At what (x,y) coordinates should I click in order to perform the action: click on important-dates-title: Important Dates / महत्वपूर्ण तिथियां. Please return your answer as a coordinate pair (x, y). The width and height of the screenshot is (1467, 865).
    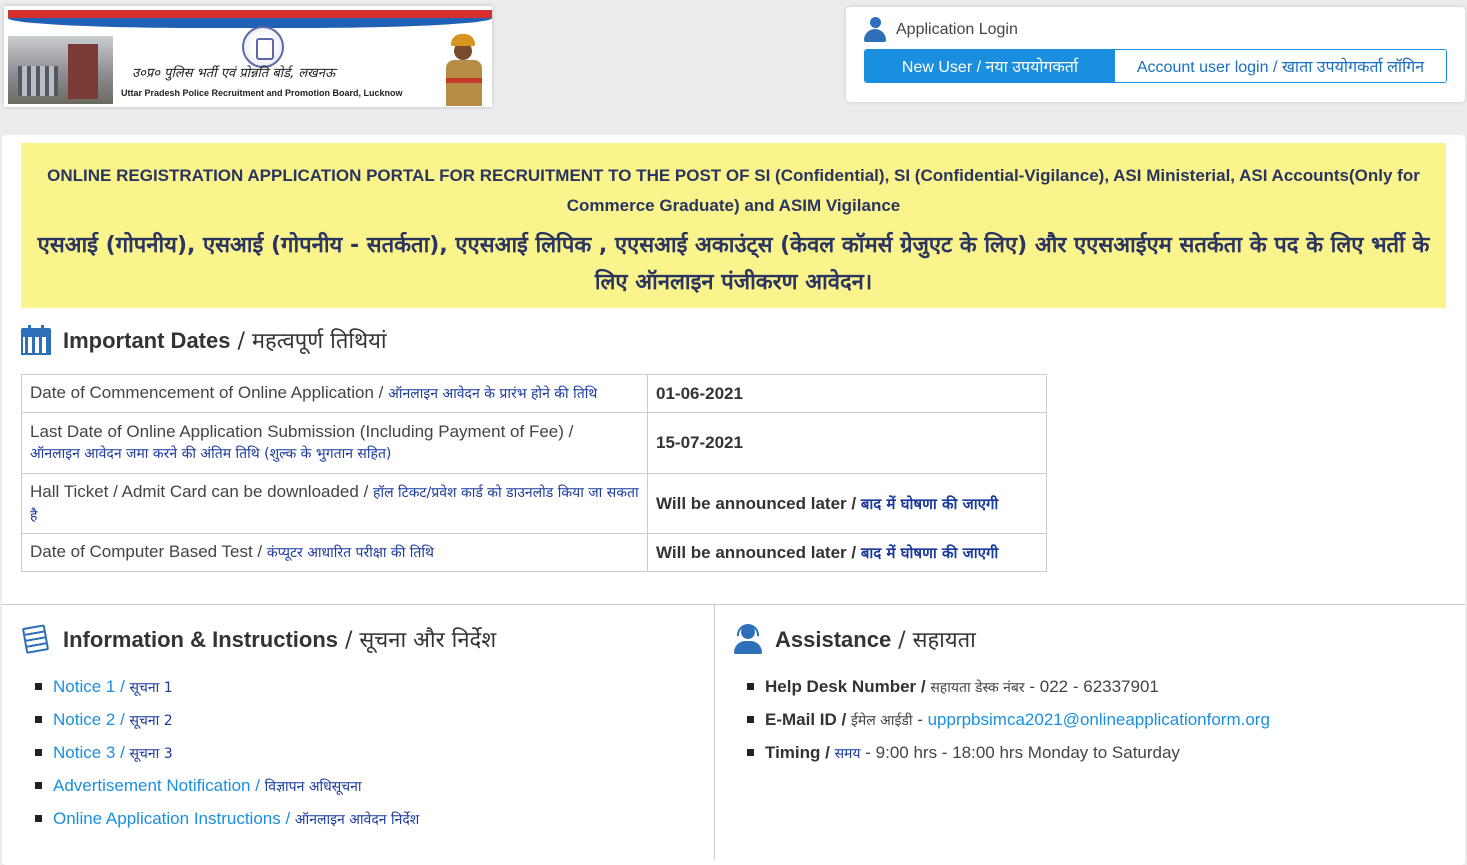
    Looking at the image, I should click on (225, 341).